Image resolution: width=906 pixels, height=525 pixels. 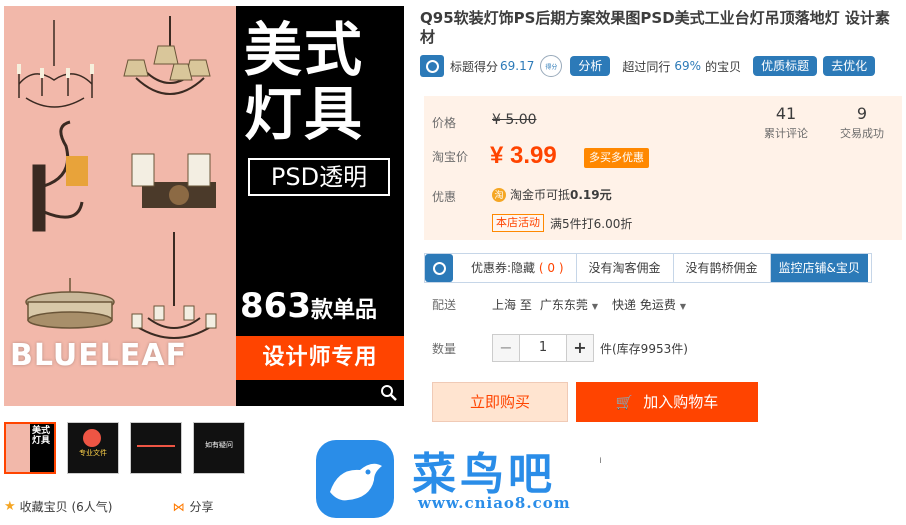 What do you see at coordinates (819, 268) in the screenshot?
I see `monitor-shop-button: 监控店铺&宝贝` at bounding box center [819, 268].